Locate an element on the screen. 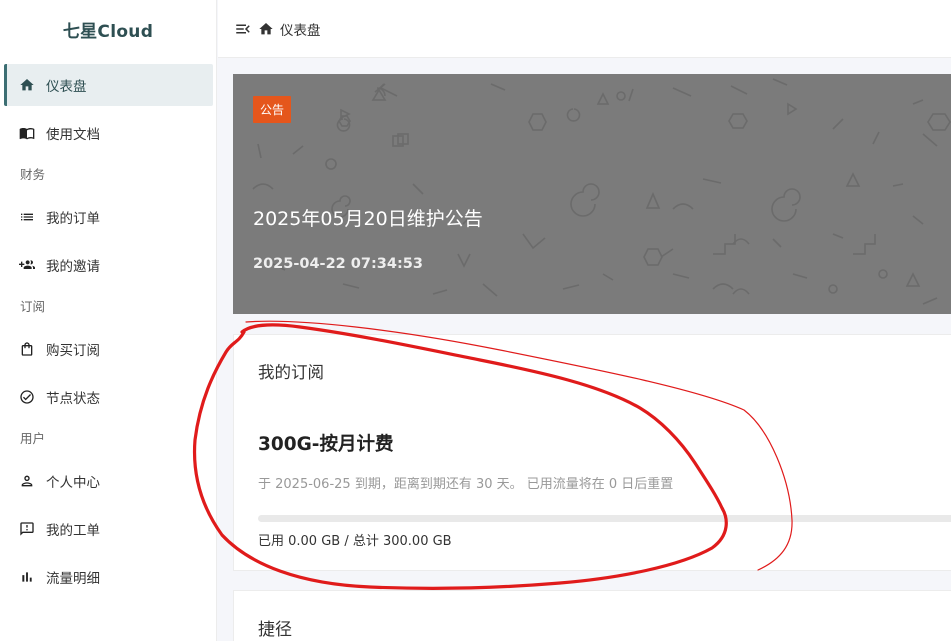 The width and height of the screenshot is (951, 641). sidebar-item-label: 我的邀请 is located at coordinates (73, 267).